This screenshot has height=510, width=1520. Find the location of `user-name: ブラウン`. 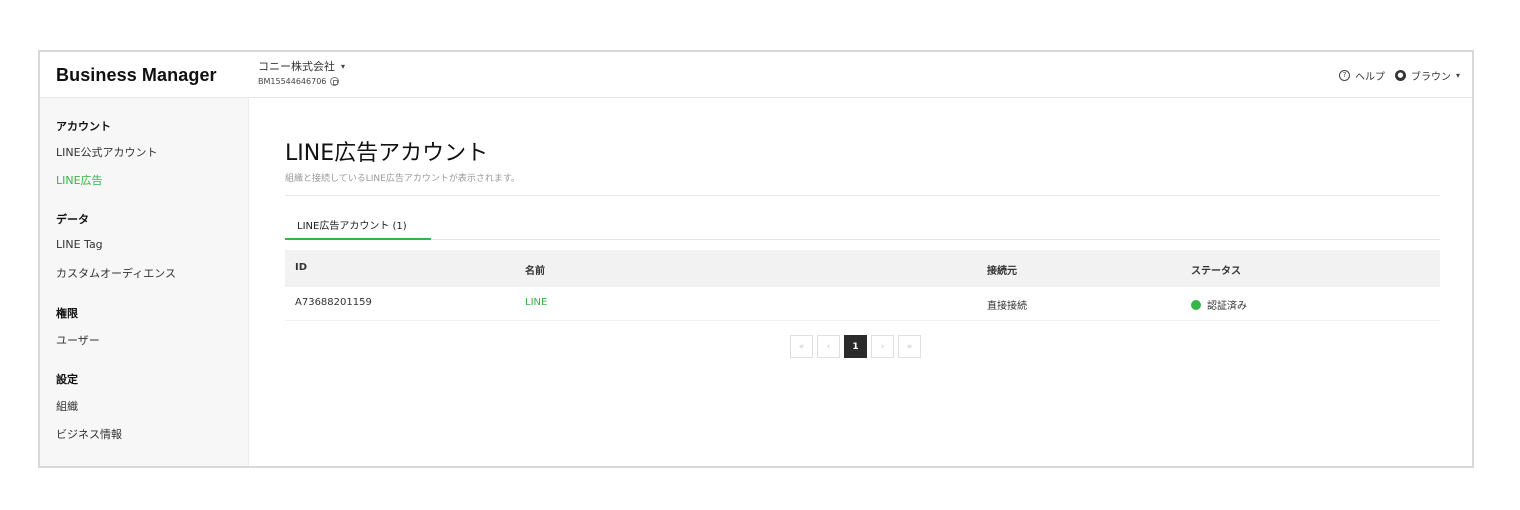

user-name: ブラウン is located at coordinates (1430, 77).